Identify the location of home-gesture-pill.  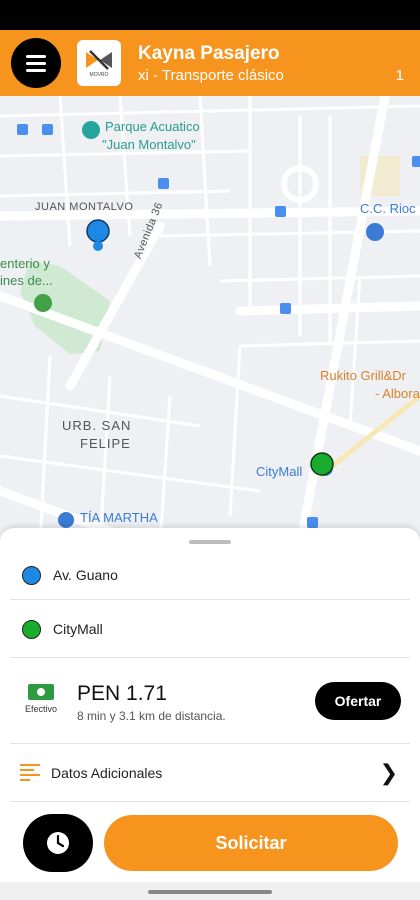
(210, 892).